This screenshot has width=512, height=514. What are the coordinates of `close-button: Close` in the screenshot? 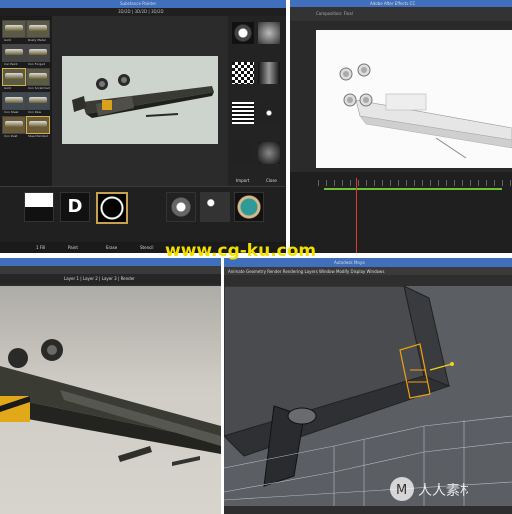 It's located at (271, 180).